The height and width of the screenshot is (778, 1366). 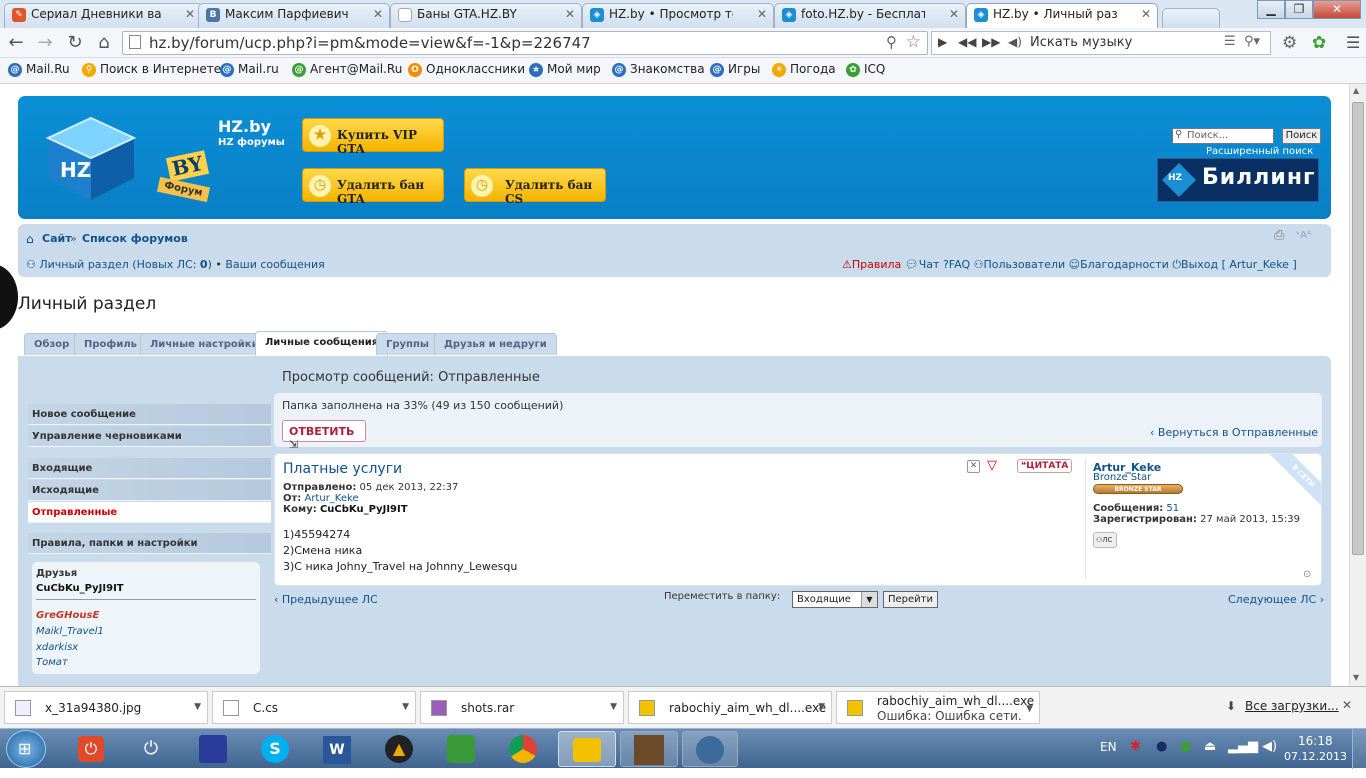 I want to click on tab-private-messages: Личные сообщения, so click(x=322, y=343).